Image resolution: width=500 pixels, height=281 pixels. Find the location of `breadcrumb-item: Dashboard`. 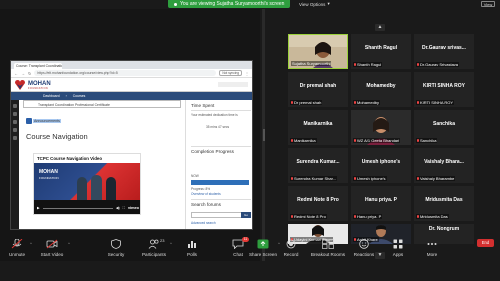

breadcrumb-item: Dashboard is located at coordinates (51, 96).